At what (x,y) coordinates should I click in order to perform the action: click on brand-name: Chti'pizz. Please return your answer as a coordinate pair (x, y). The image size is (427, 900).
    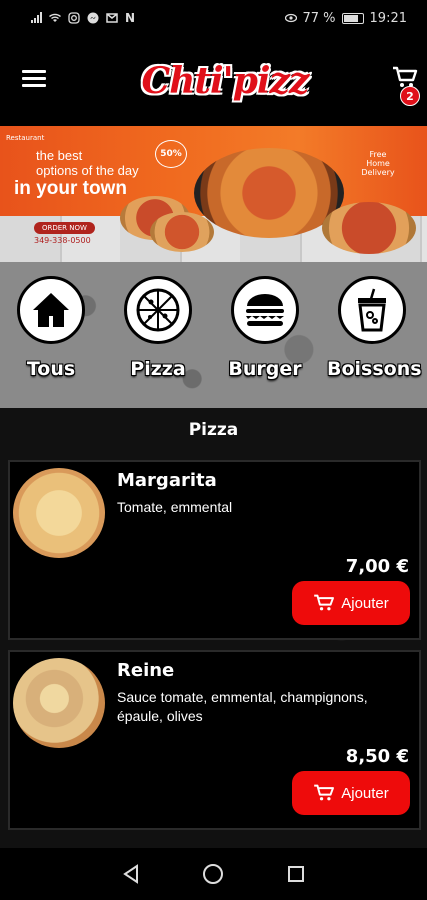
    Looking at the image, I should click on (225, 81).